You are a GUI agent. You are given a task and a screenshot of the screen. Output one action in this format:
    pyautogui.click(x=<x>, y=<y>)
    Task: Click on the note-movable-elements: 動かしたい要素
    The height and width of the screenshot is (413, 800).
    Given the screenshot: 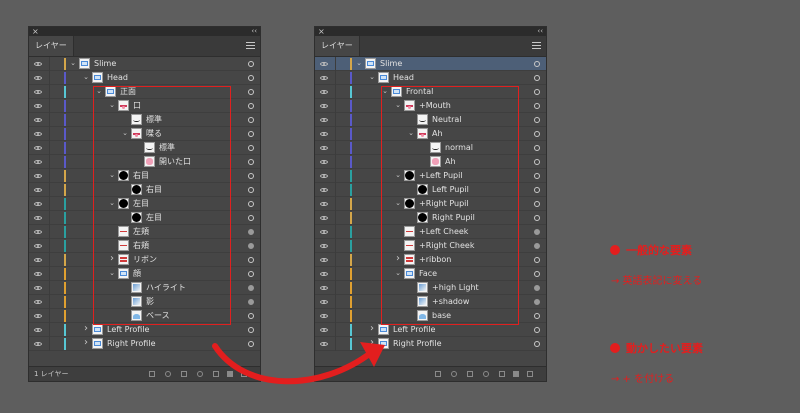 What is the action you would take?
    pyautogui.click(x=656, y=348)
    